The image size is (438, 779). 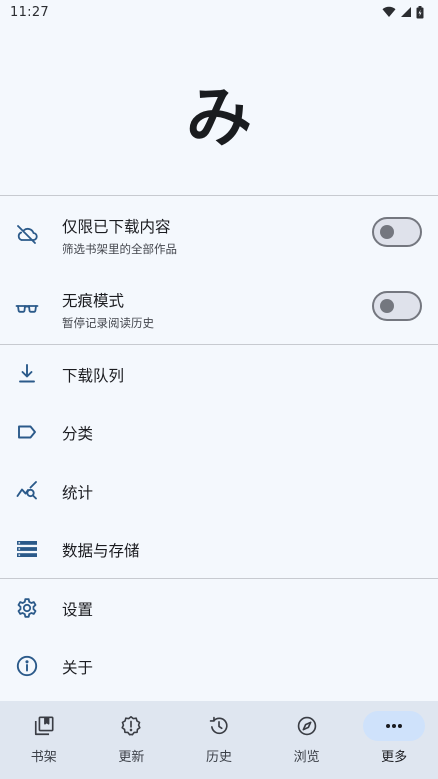 I want to click on wifi-icon, so click(x=389, y=12).